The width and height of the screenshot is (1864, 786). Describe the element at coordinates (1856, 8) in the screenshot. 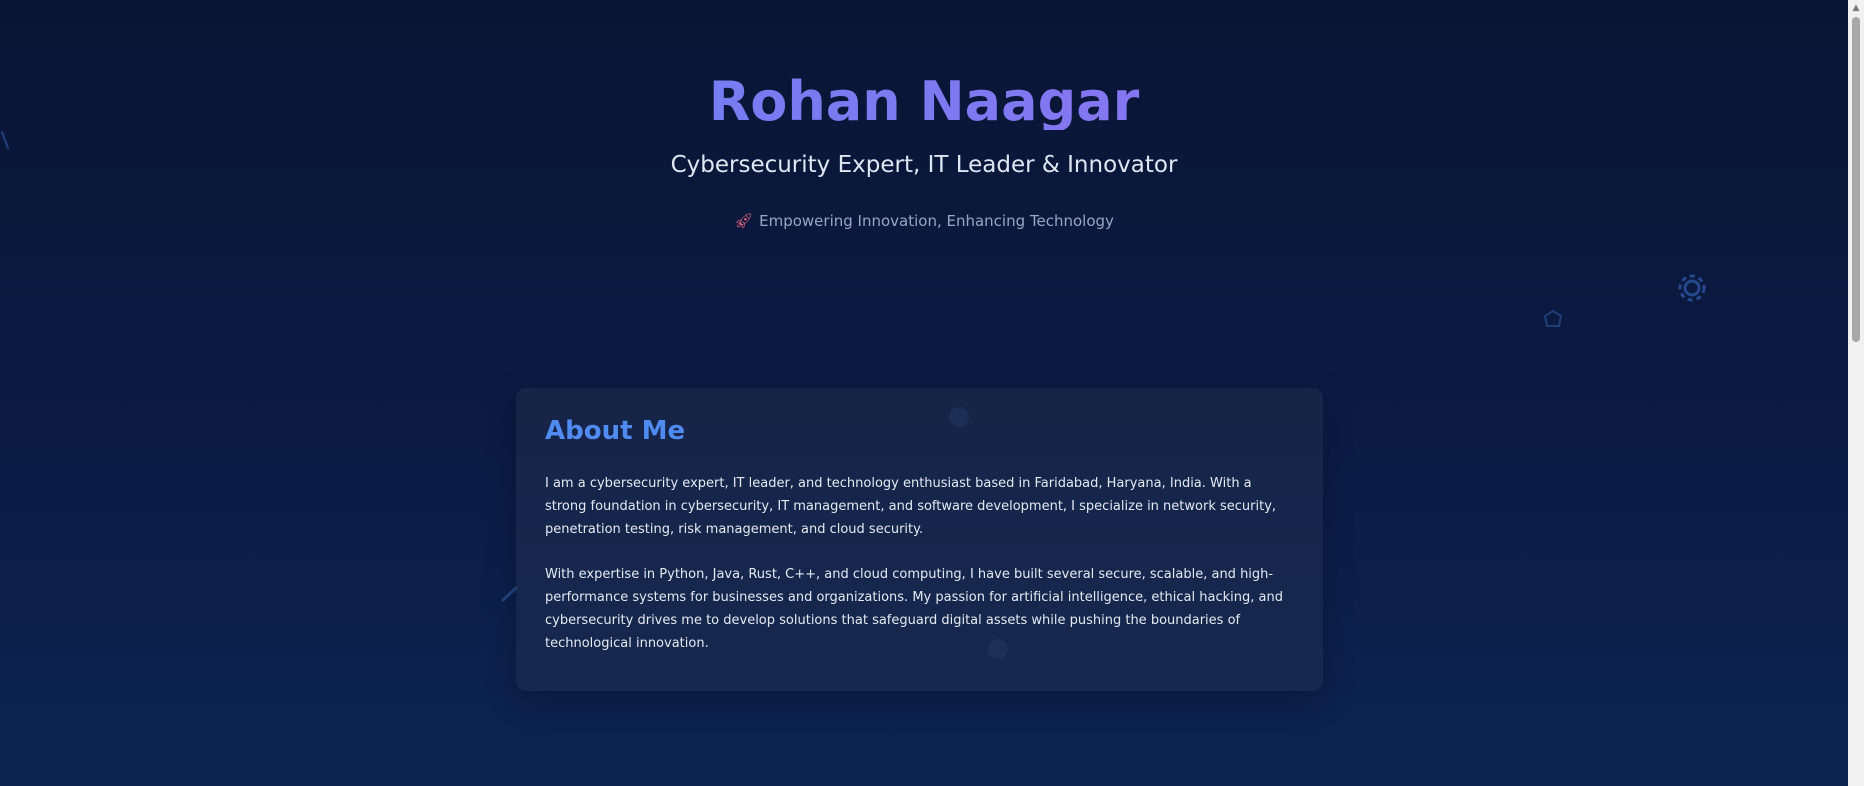

I see `scroll-up-arrow-icon: ▲` at that location.